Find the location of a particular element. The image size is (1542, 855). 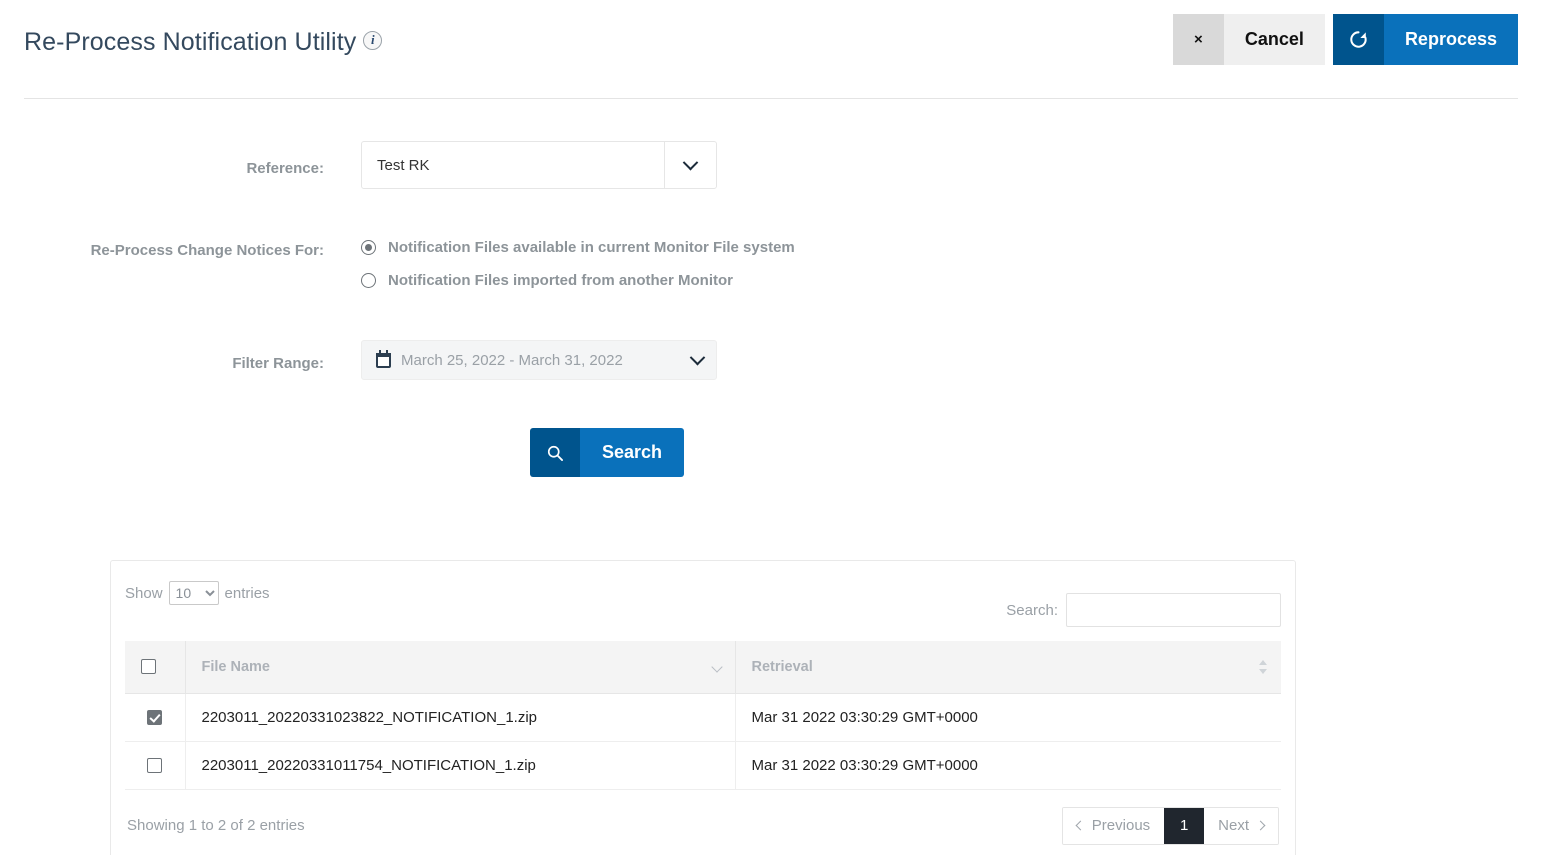

cancel-button: × Cancel is located at coordinates (1248, 39).